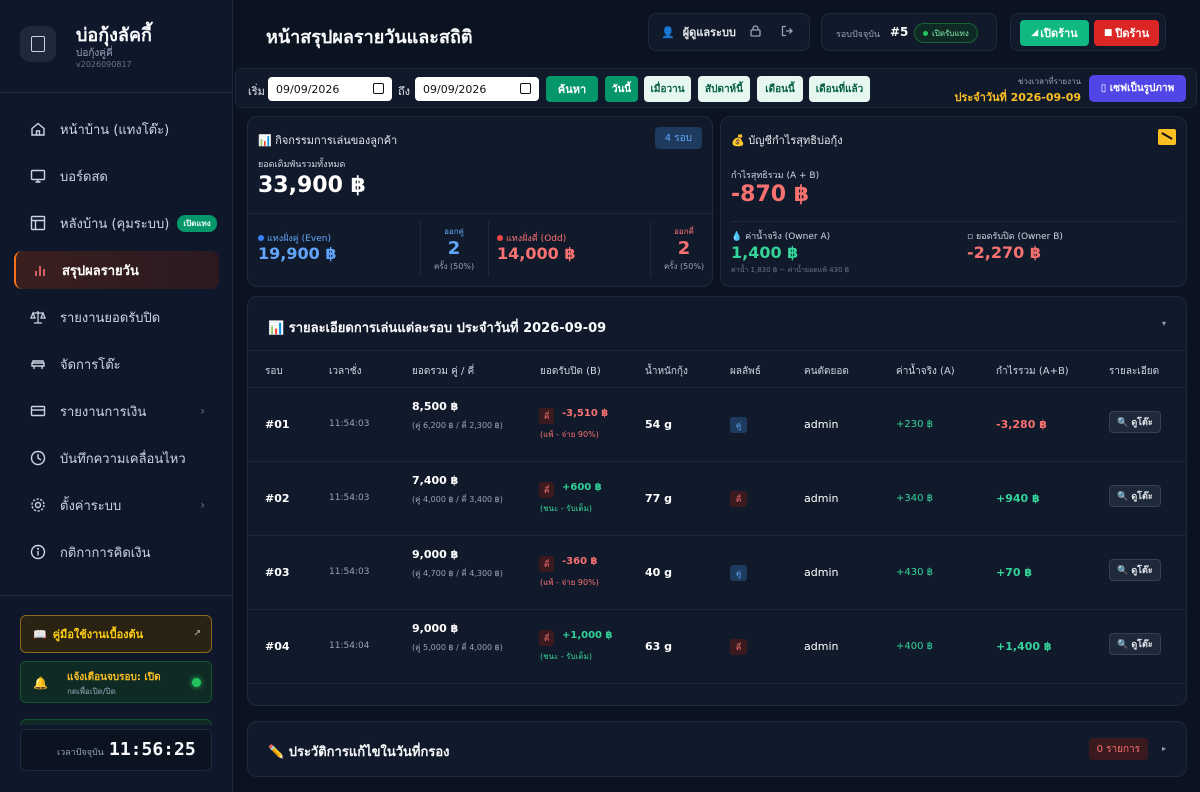  What do you see at coordinates (580, 561) in the screenshot?
I see `close-amount: -360 ฿` at bounding box center [580, 561].